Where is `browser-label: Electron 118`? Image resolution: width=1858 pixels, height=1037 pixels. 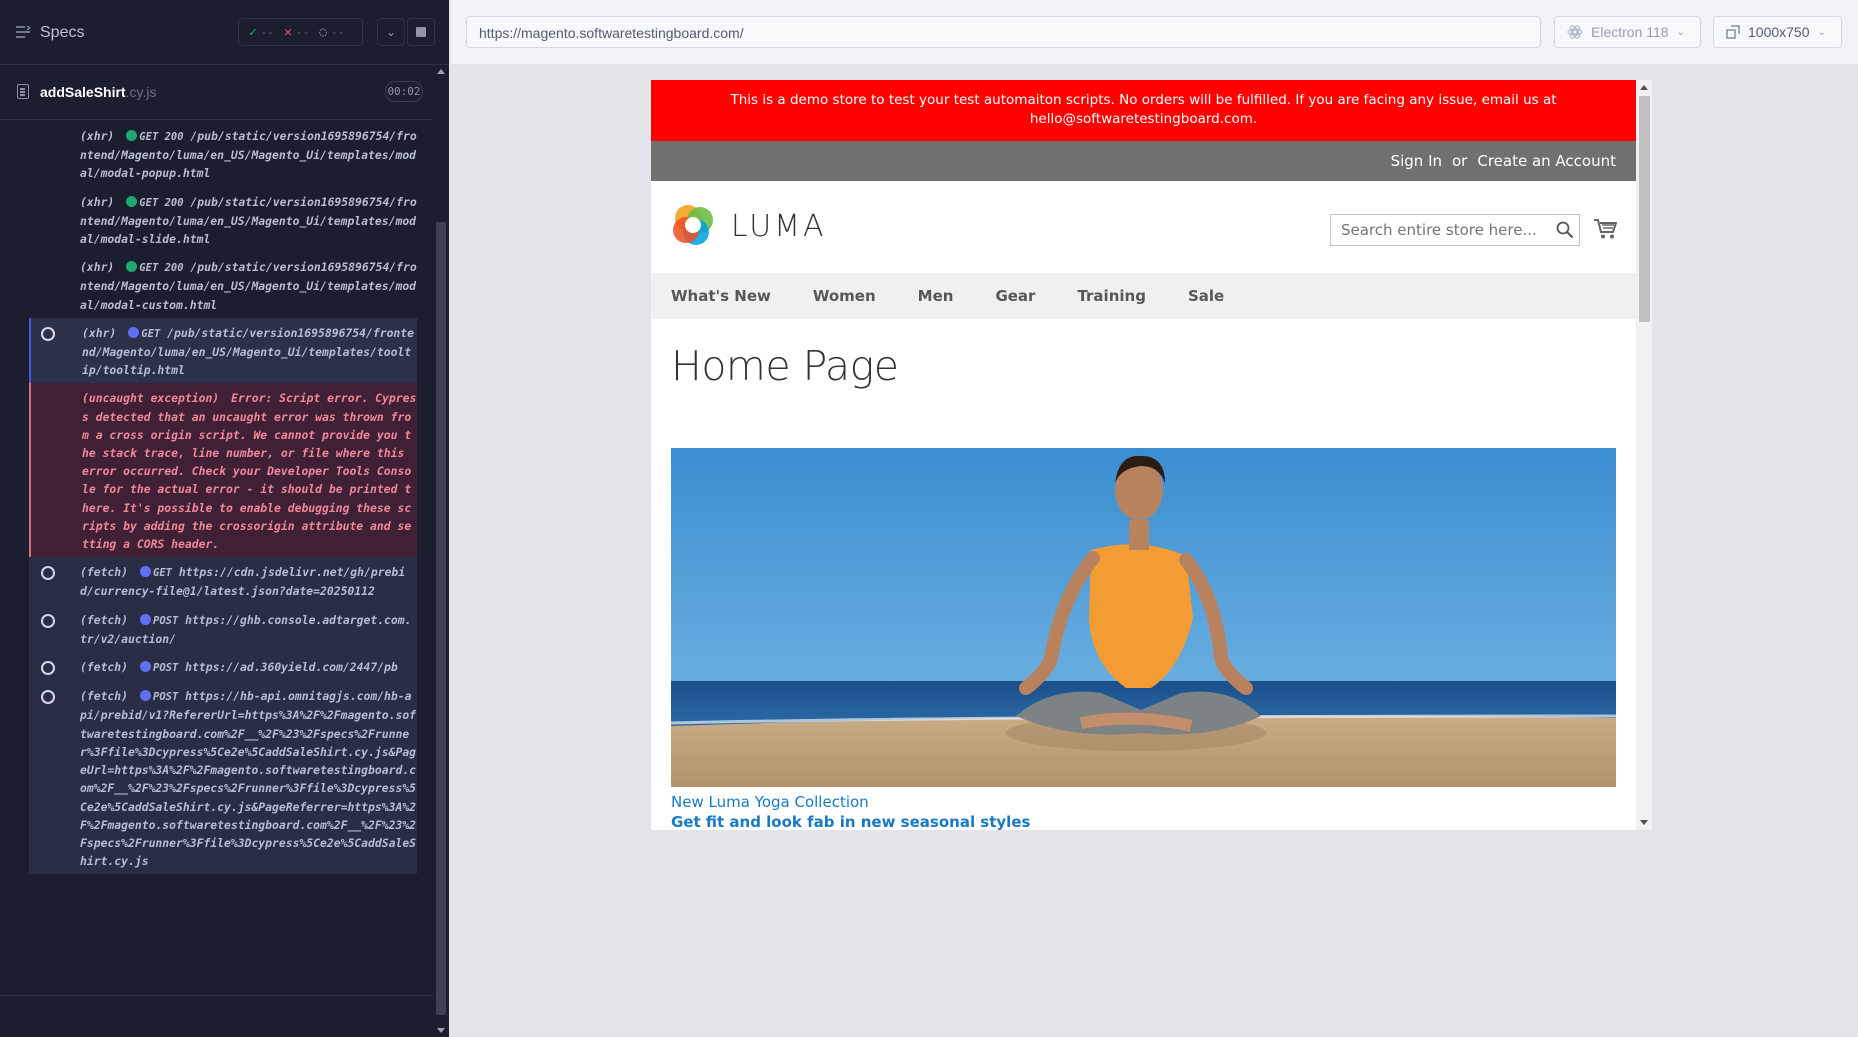
browser-label: Electron 118 is located at coordinates (1630, 32).